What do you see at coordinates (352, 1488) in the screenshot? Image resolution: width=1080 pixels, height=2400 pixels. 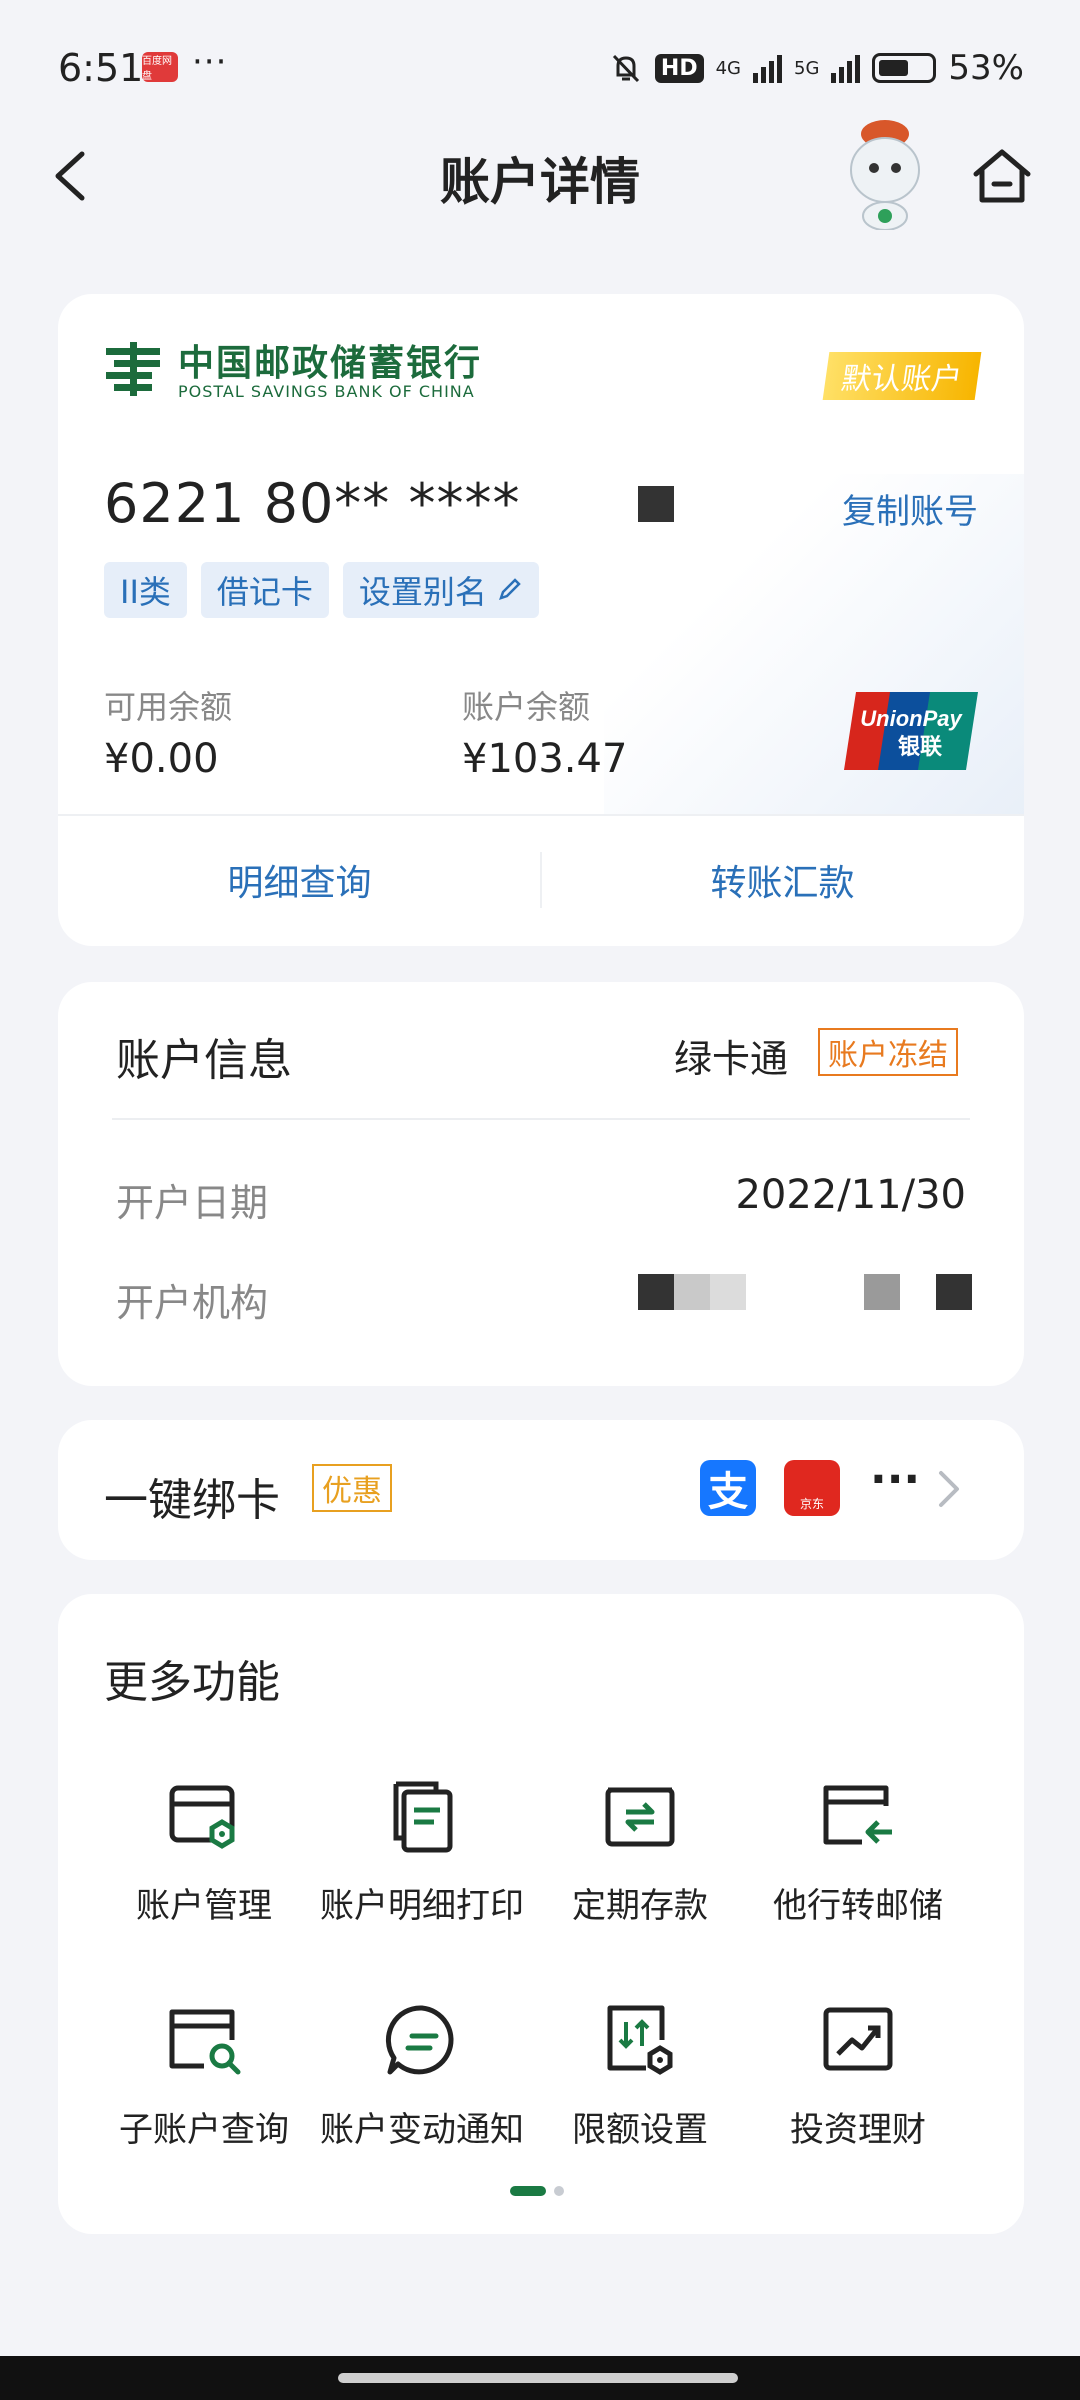 I see `promo-badge: 优惠` at bounding box center [352, 1488].